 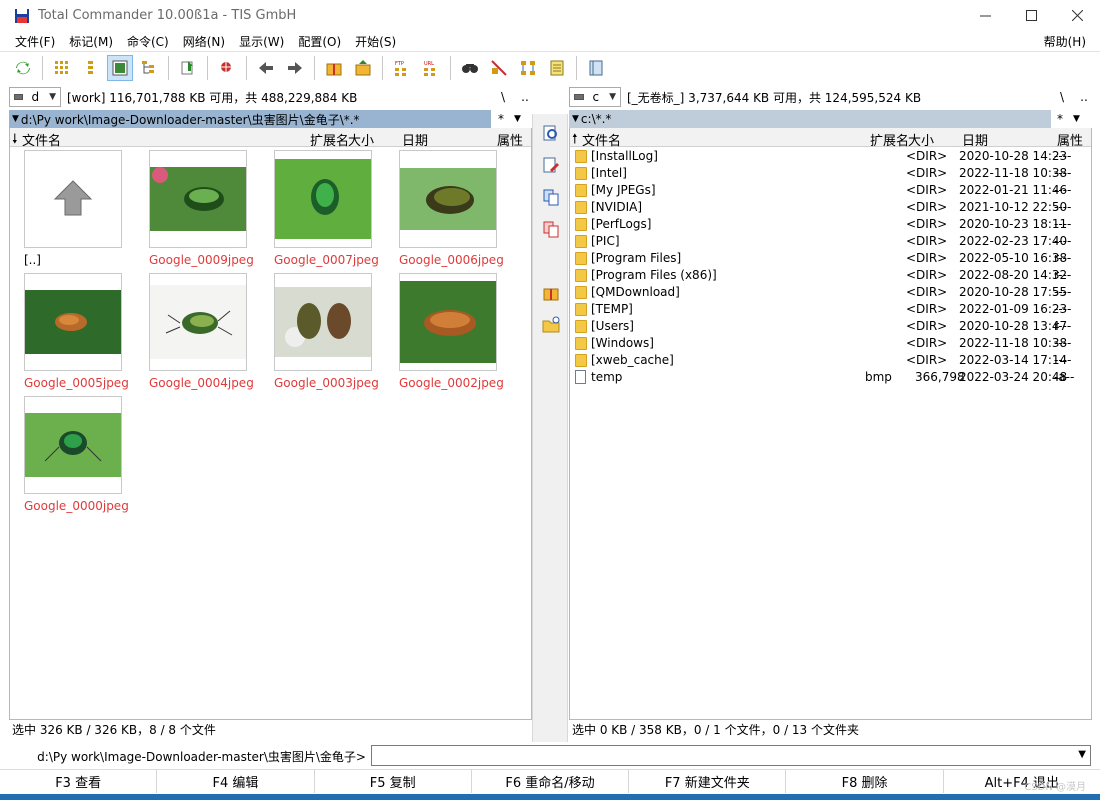 What do you see at coordinates (236, 781) in the screenshot?
I see `f4-edit-button: F4 编辑` at bounding box center [236, 781].